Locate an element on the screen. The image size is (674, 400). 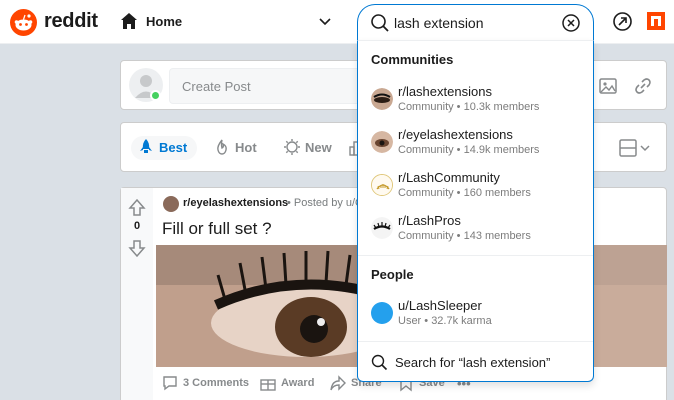
home-label: Home is located at coordinates (164, 21).